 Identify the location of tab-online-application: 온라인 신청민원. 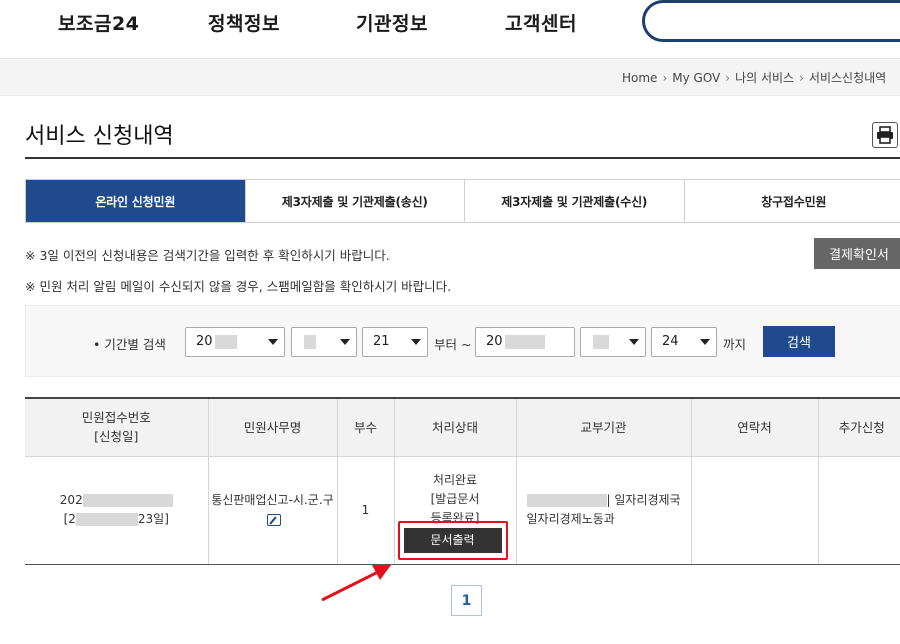
(136, 201).